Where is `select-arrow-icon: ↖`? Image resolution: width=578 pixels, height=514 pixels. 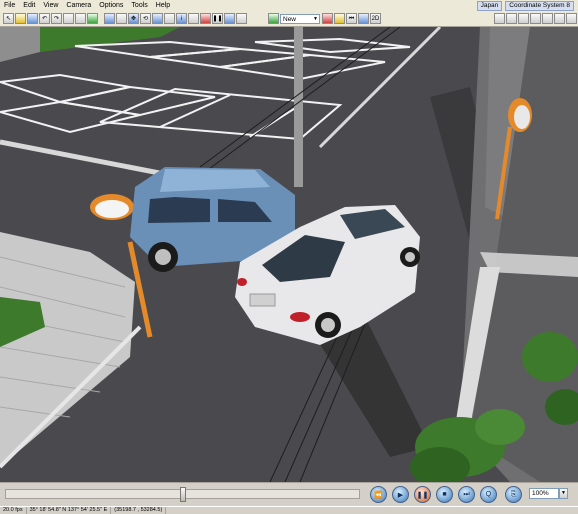
select-arrow-icon: ↖ is located at coordinates (8, 18).